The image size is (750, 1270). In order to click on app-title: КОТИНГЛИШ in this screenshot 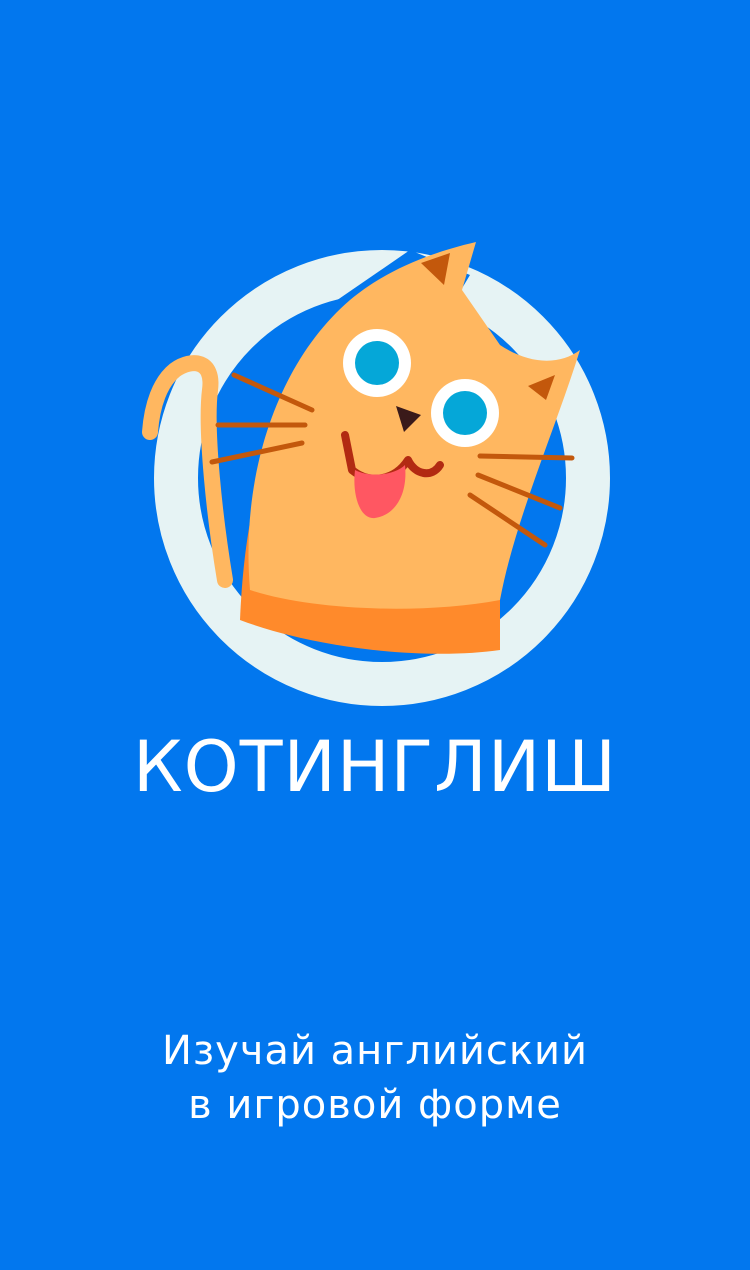, I will do `click(375, 767)`.